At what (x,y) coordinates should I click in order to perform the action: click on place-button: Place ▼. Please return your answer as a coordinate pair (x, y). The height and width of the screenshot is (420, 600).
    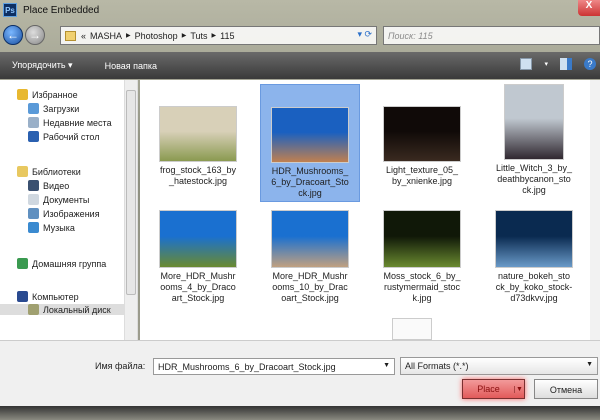
    Looking at the image, I should click on (493, 389).